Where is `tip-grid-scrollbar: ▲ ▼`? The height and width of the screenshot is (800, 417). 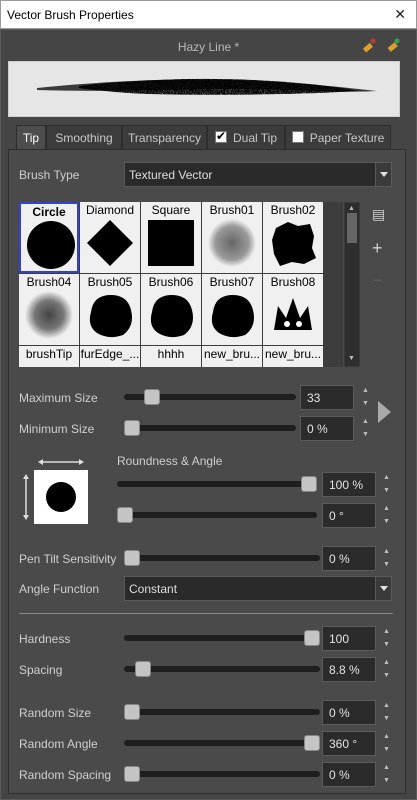 tip-grid-scrollbar: ▲ ▼ is located at coordinates (352, 284).